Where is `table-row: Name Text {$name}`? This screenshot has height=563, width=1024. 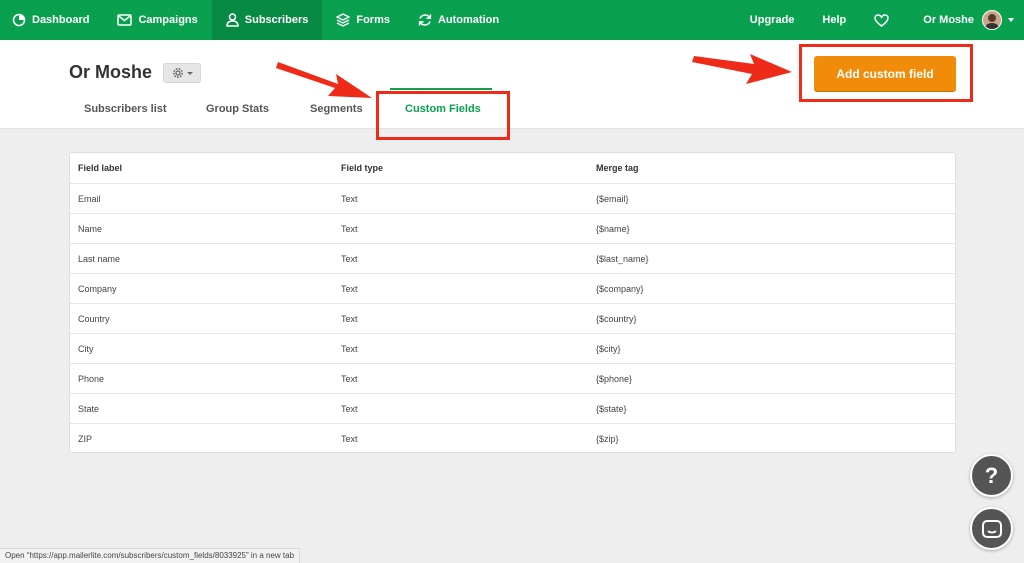
table-row: Name Text {$name} is located at coordinates (512, 228).